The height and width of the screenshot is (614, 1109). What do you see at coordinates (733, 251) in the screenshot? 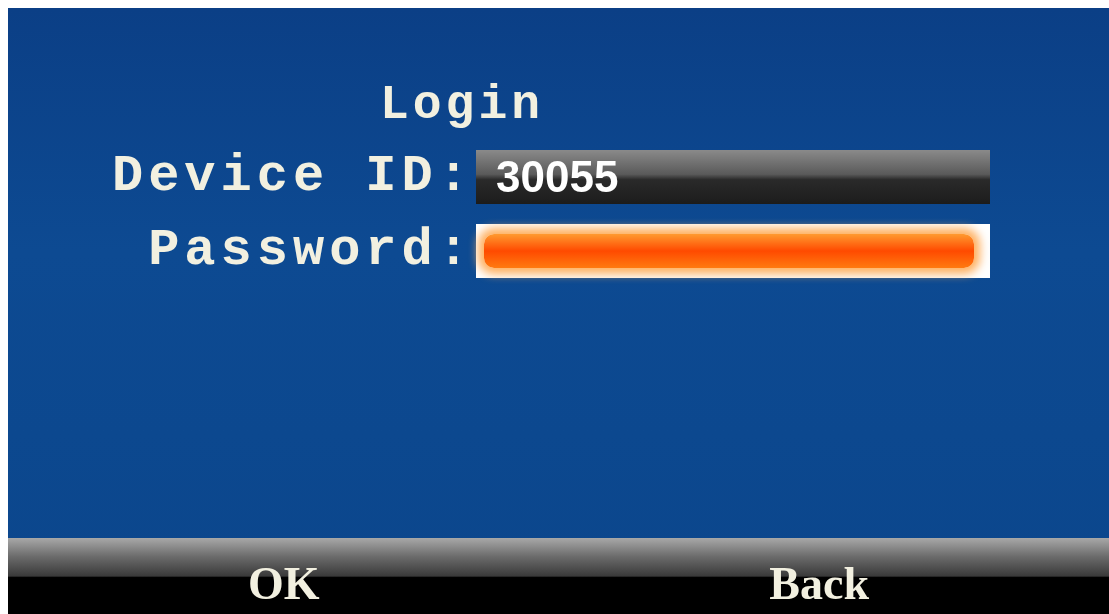
I see `input-field` at bounding box center [733, 251].